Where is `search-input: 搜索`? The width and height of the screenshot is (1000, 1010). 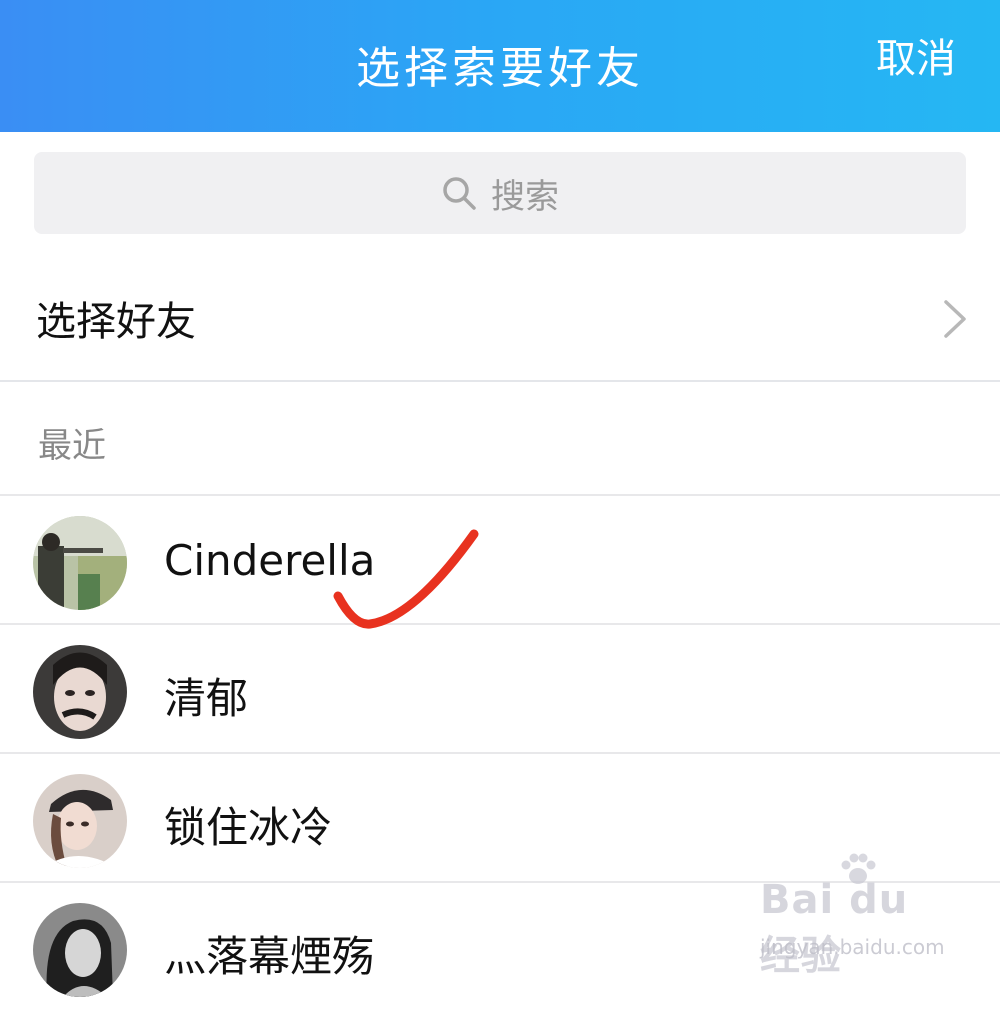
search-input: 搜索 is located at coordinates (500, 193).